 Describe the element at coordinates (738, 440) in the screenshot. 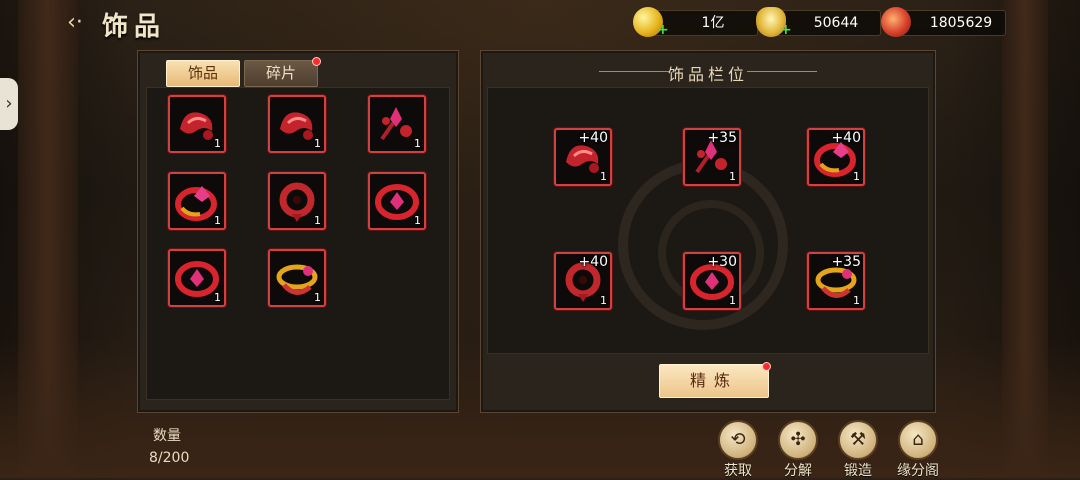

I see `acquire-icon: ⟲` at that location.